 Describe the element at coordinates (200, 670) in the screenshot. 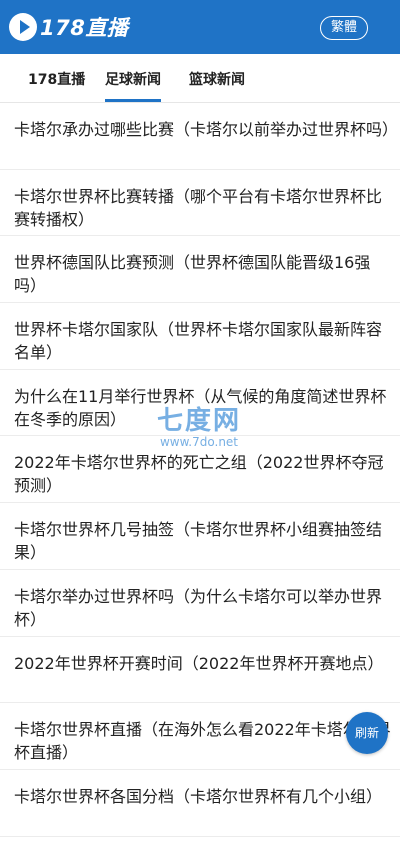

I see `list-item: 2022年世界杯开赛时间（2022年世界杯开赛地点）` at that location.